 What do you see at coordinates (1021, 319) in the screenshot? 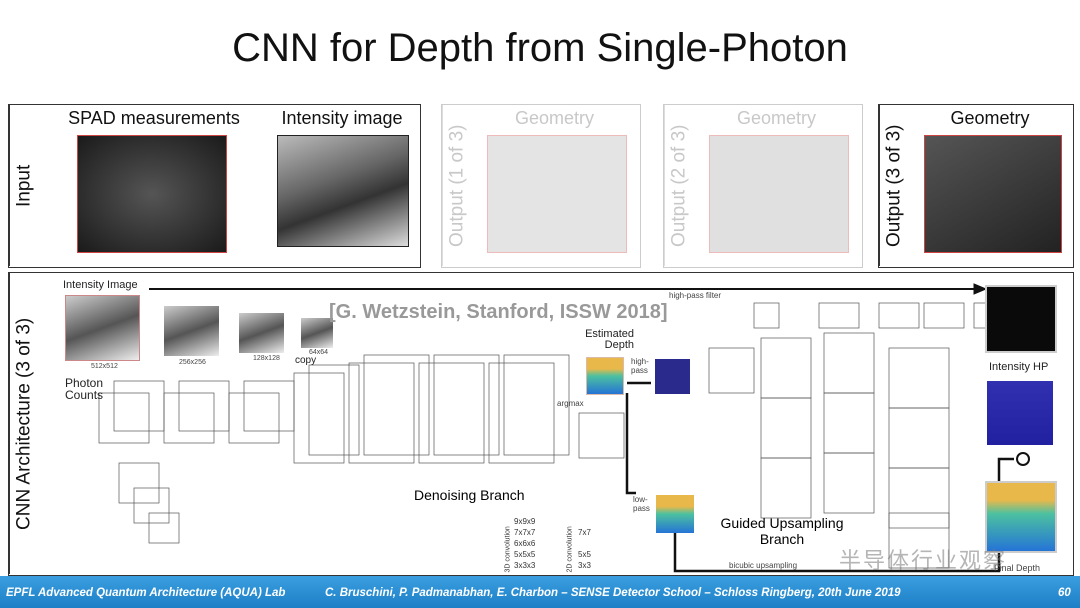
I see `intensity-hp-image` at bounding box center [1021, 319].